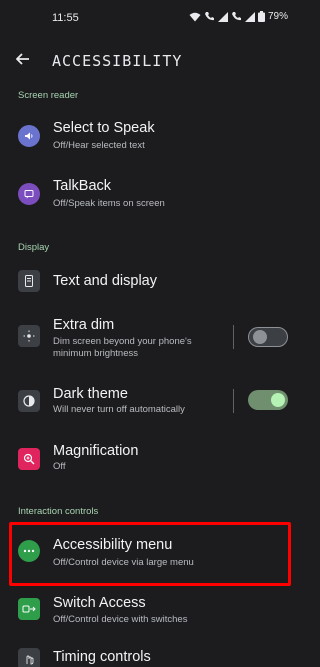 This screenshot has height=667, width=320. What do you see at coordinates (29, 401) in the screenshot?
I see `dark-theme-icon` at bounding box center [29, 401].